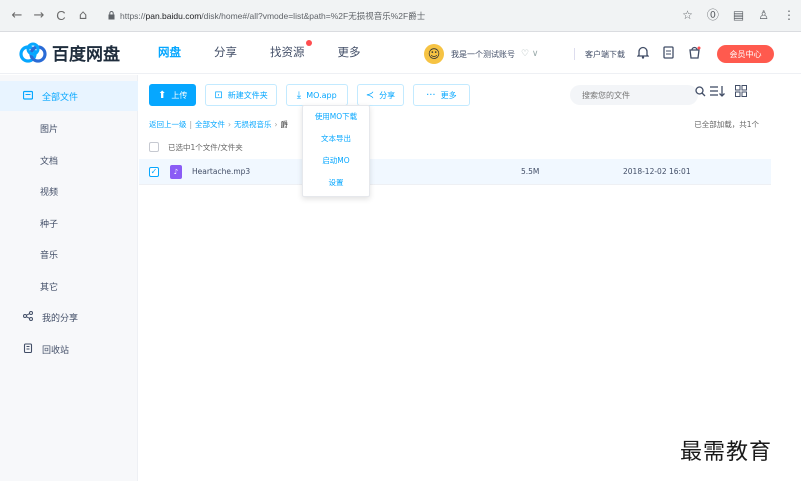  Describe the element at coordinates (574, 54) in the screenshot. I see `divider` at that location.